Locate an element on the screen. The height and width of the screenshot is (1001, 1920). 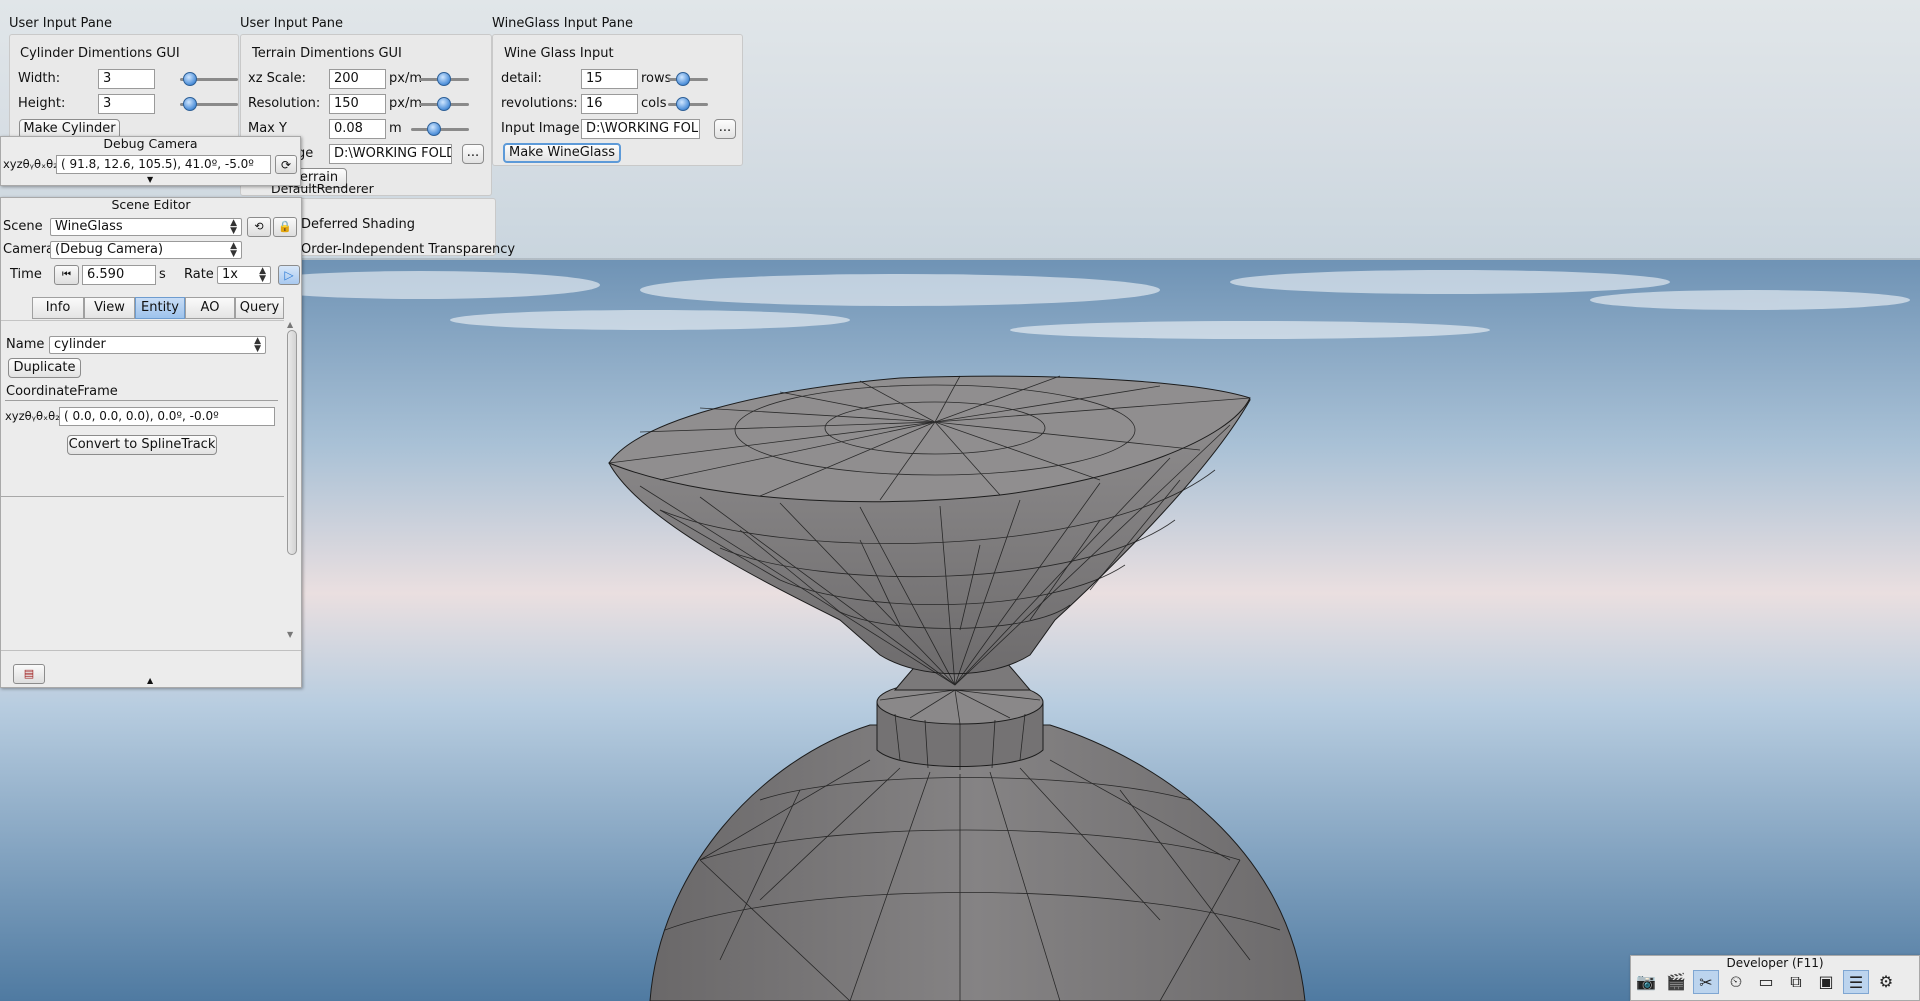
tab-ao: AO is located at coordinates (210, 308).